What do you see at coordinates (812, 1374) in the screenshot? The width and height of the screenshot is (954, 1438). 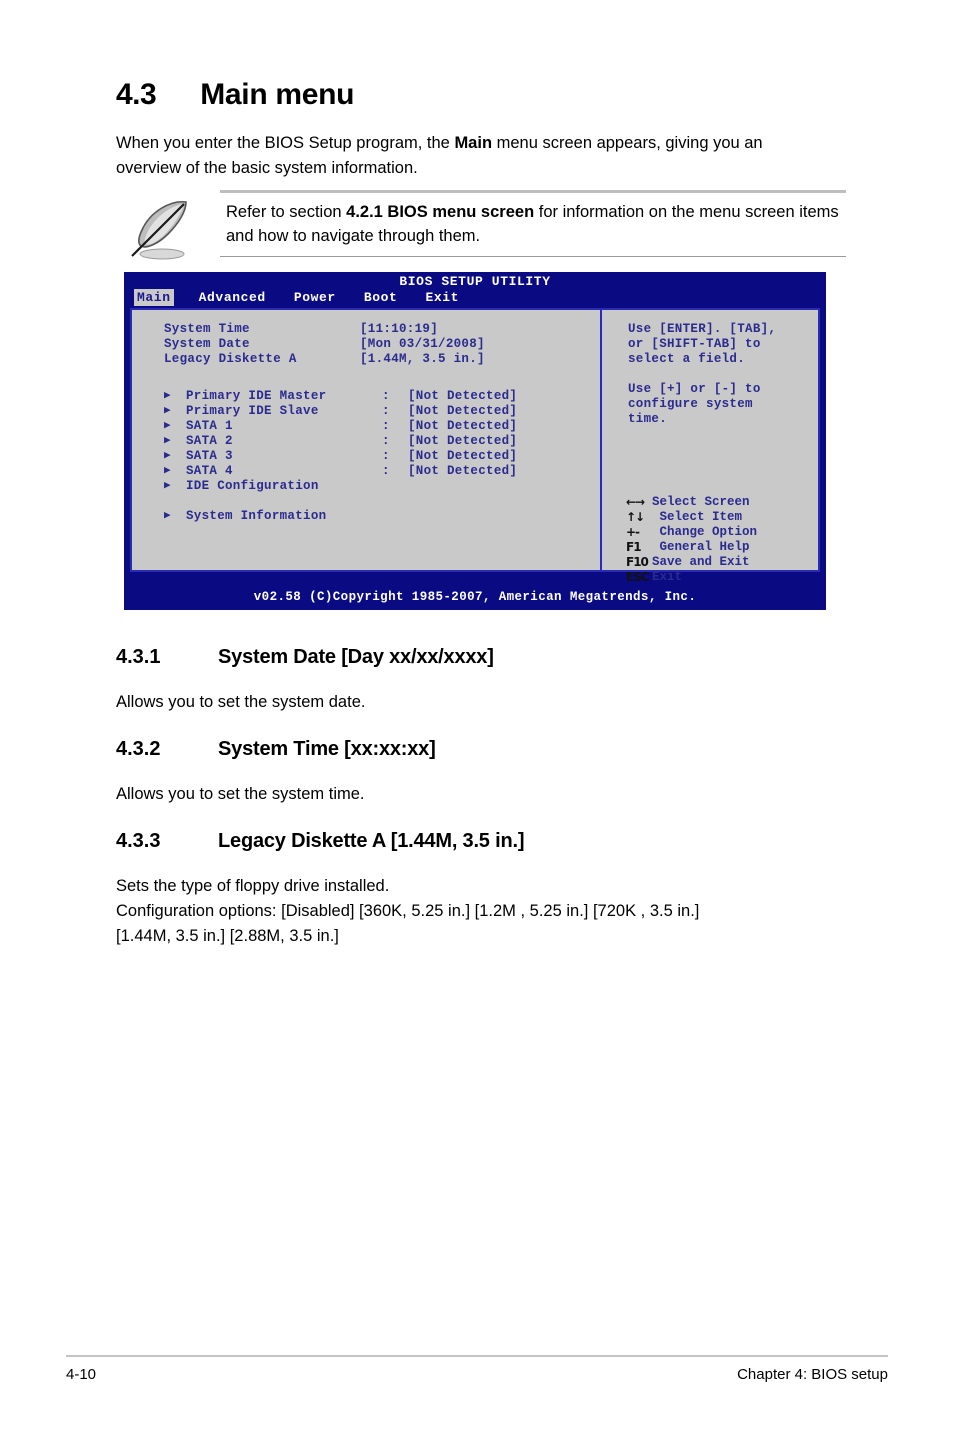 I see `chapter-label: Chapter 4: BIOS setup` at bounding box center [812, 1374].